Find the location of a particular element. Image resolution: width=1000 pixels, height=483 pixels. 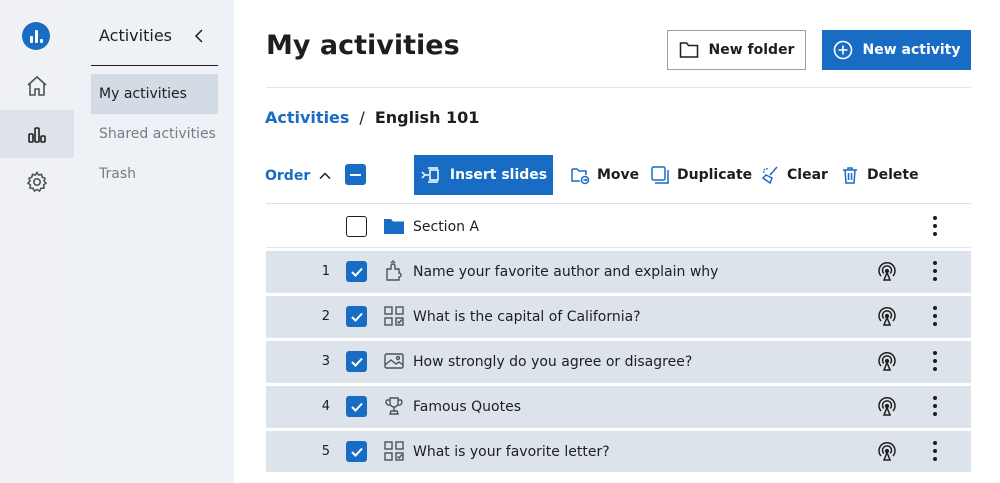

rail-activities is located at coordinates (37, 134).